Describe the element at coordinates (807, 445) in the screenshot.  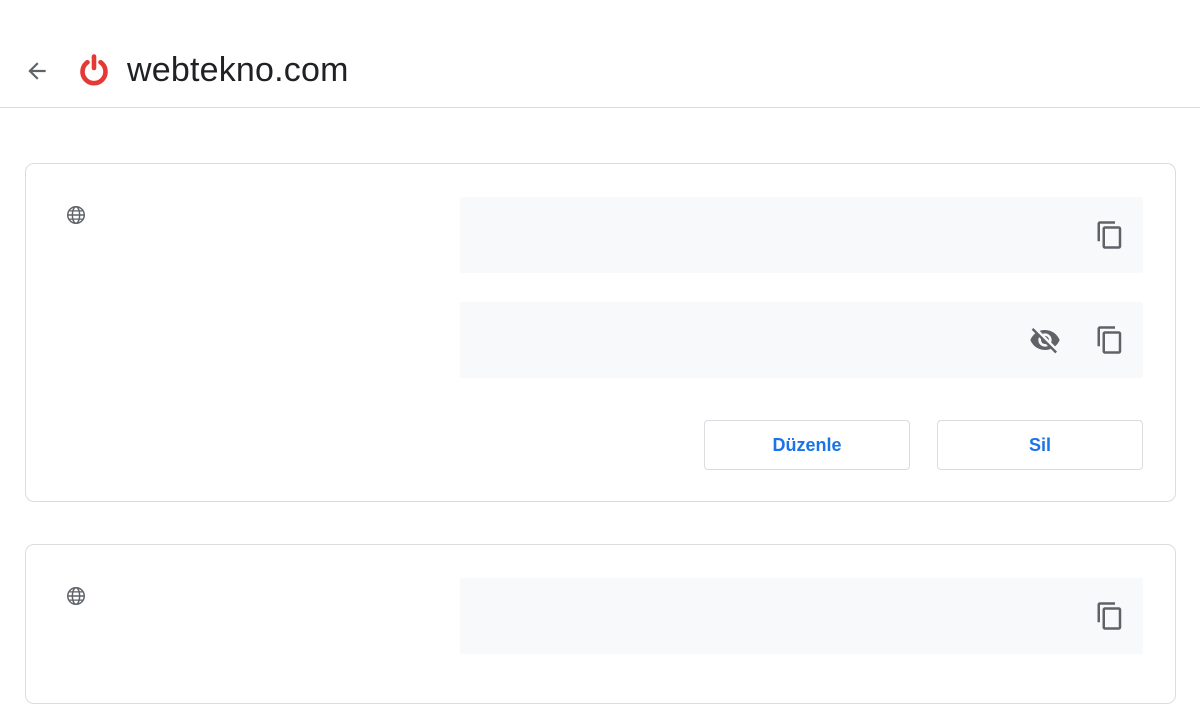
I see `edit-button: Düzenle` at that location.